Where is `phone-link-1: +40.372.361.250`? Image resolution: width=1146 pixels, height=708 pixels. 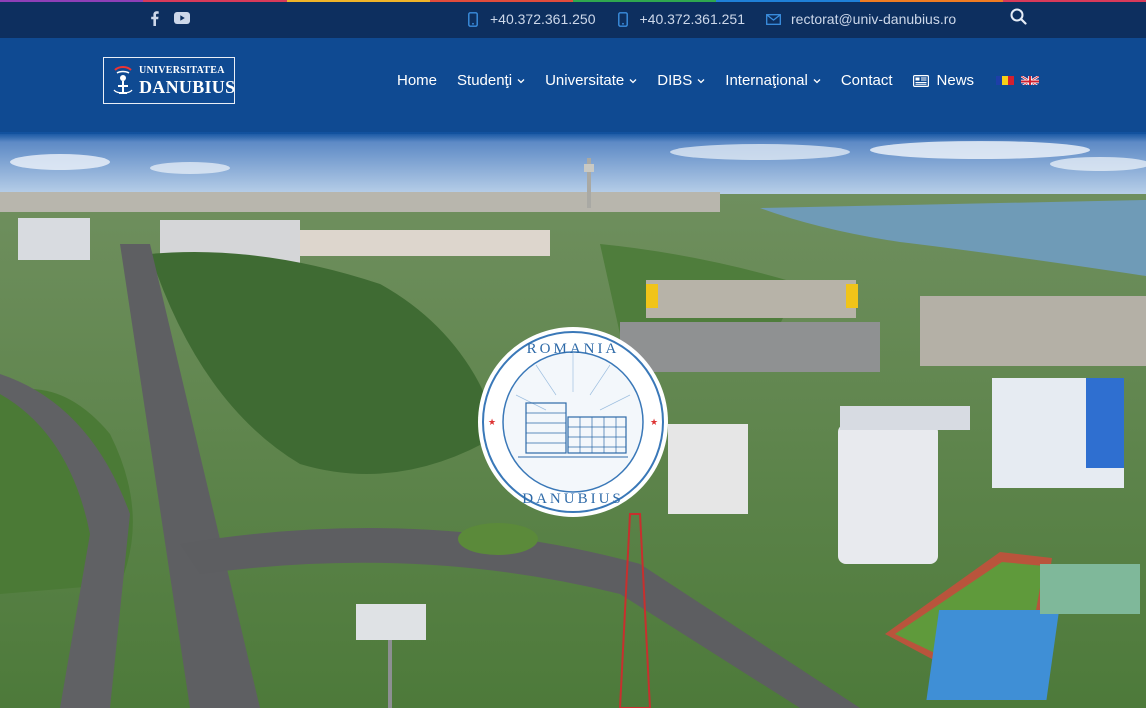
phone-link-1: +40.372.361.250 is located at coordinates (531, 19).